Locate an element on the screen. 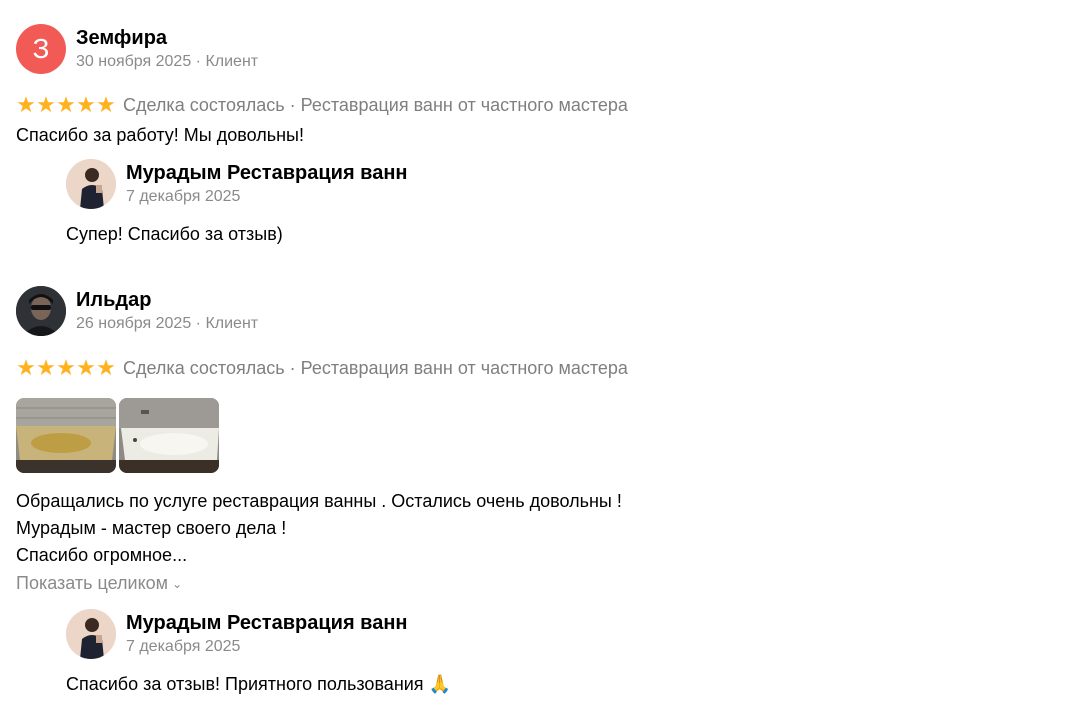 This screenshot has height=710, width=1085. author-name: Земфира is located at coordinates (167, 38).